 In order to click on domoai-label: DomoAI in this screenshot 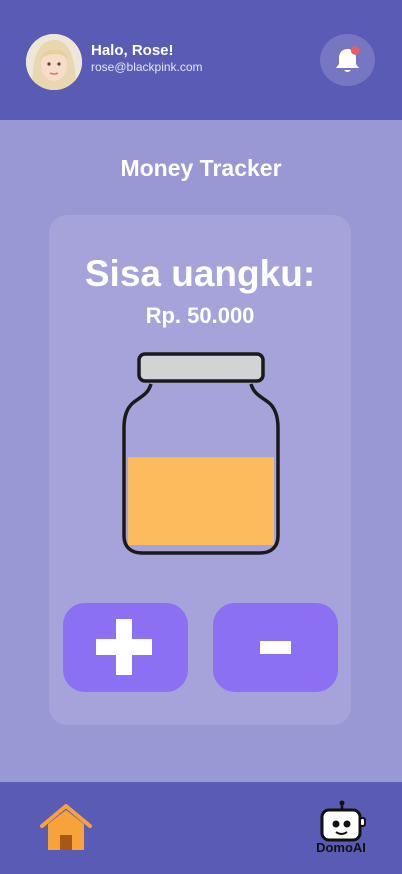, I will do `click(341, 847)`.